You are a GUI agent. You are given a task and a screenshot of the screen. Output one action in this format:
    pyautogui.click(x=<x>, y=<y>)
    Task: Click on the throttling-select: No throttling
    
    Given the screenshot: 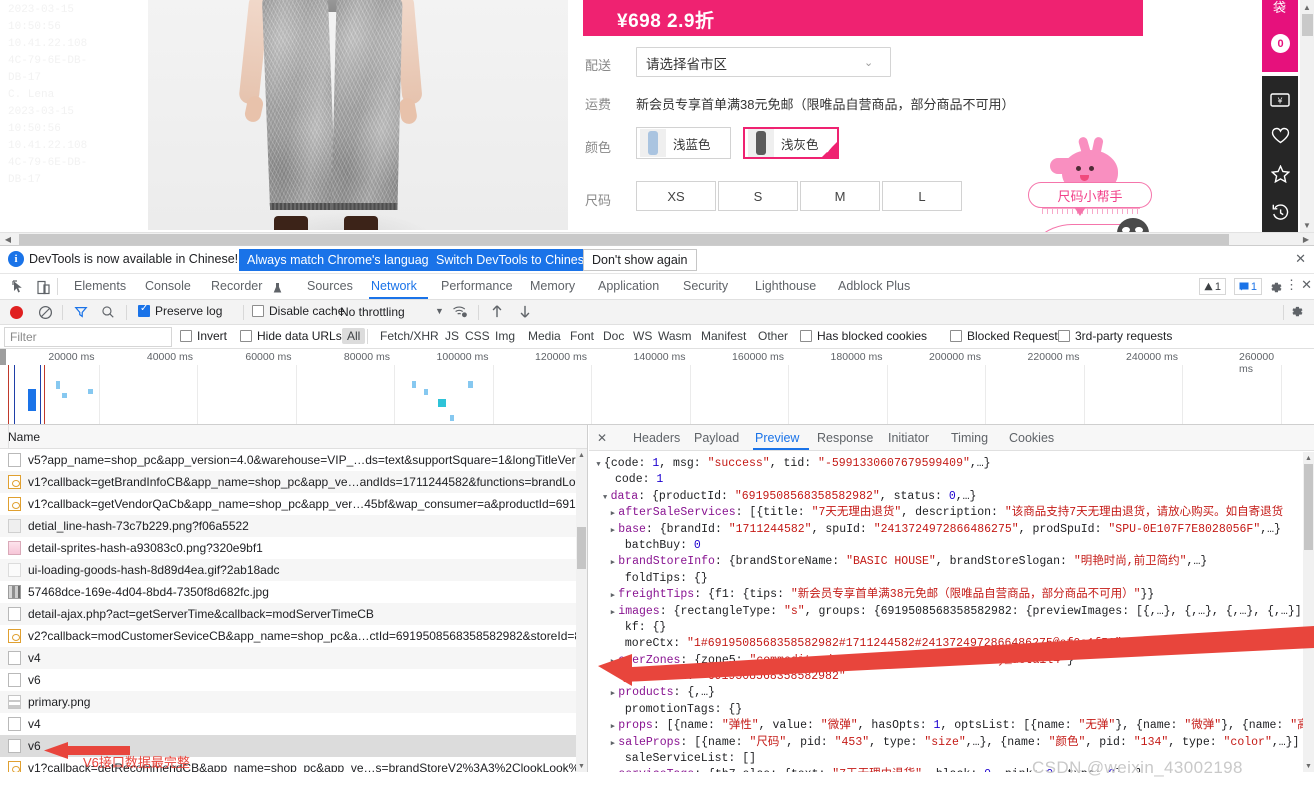 What is the action you would take?
    pyautogui.click(x=372, y=312)
    